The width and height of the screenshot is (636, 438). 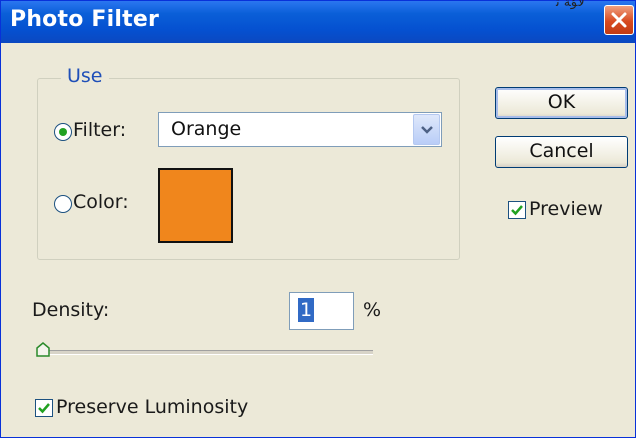 What do you see at coordinates (101, 202) in the screenshot?
I see `color-label: Color:` at bounding box center [101, 202].